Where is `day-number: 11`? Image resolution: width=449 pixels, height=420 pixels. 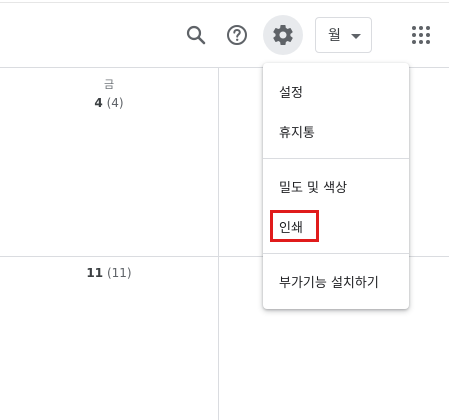
day-number: 11 is located at coordinates (95, 273).